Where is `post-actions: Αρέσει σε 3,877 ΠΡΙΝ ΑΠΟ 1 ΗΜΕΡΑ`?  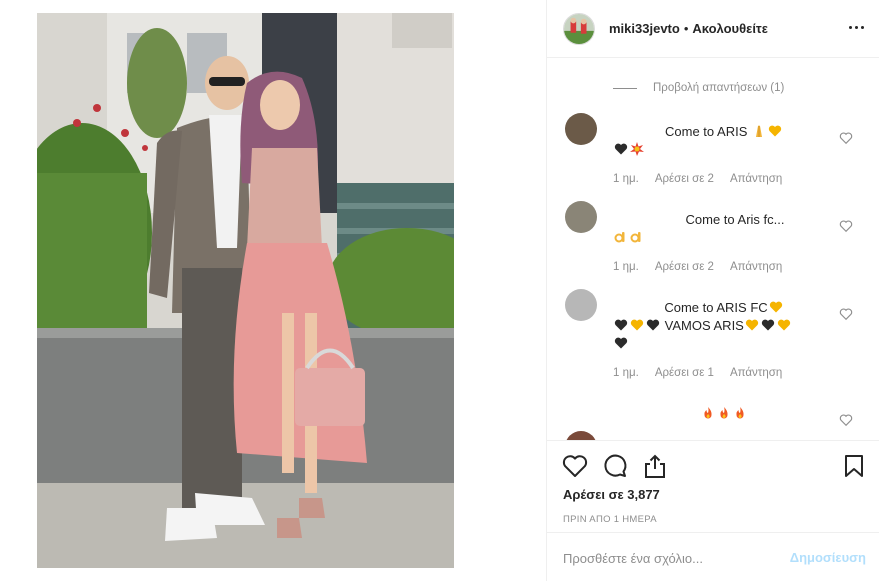 post-actions: Αρέσει σε 3,877 ΠΡΙΝ ΑΠΟ 1 ΗΜΕΡΑ is located at coordinates (713, 486).